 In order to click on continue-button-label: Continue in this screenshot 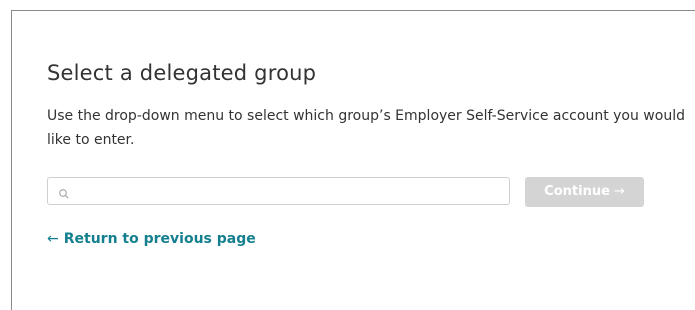, I will do `click(577, 191)`.